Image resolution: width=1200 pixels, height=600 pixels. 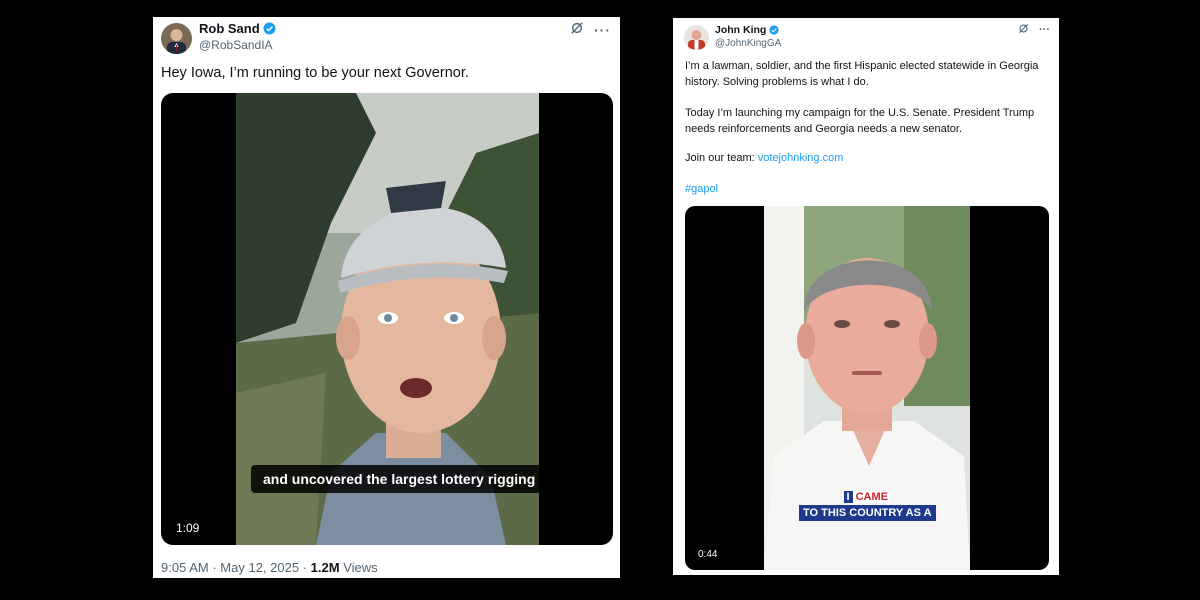 I want to click on join-label: Join our team:, so click(x=720, y=158).